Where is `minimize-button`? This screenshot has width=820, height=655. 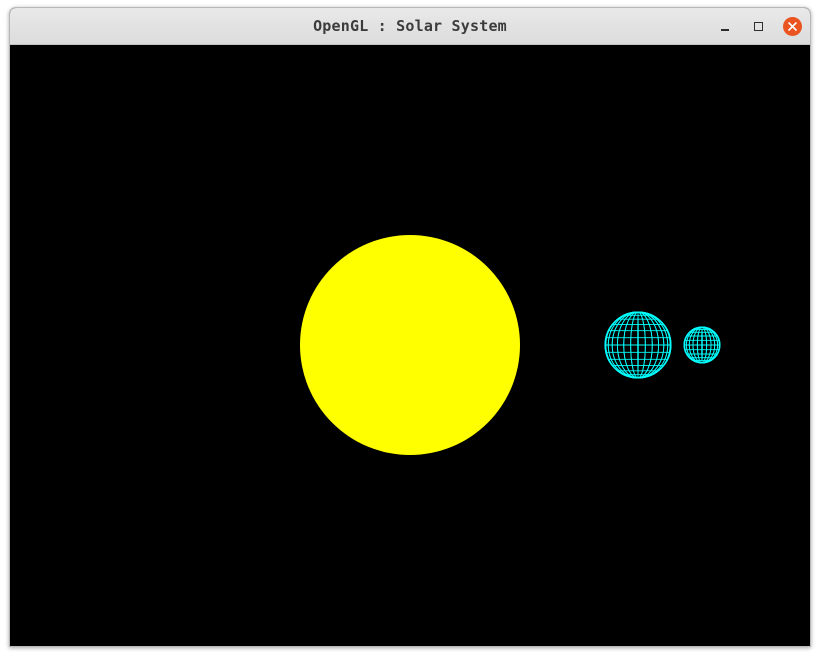 minimize-button is located at coordinates (725, 26).